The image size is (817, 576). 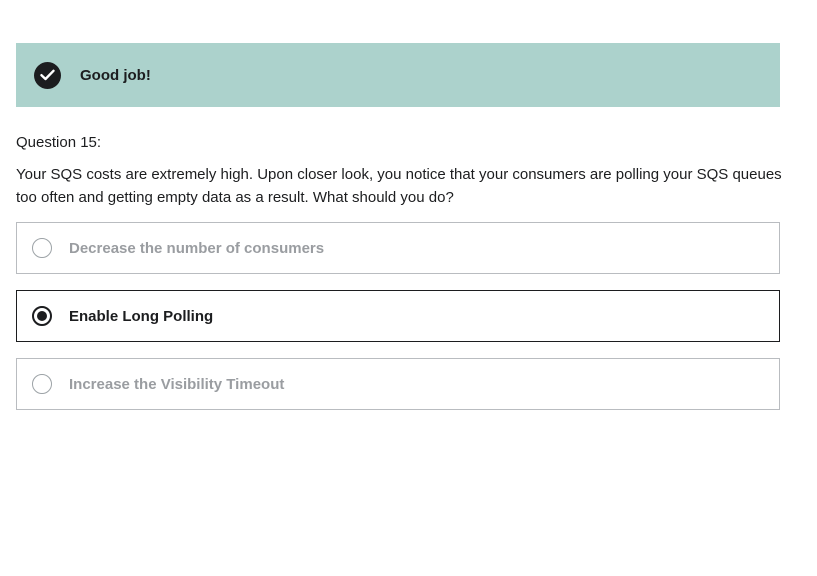 I want to click on answer-option-label: Decrease the number of consumers, so click(x=197, y=248).